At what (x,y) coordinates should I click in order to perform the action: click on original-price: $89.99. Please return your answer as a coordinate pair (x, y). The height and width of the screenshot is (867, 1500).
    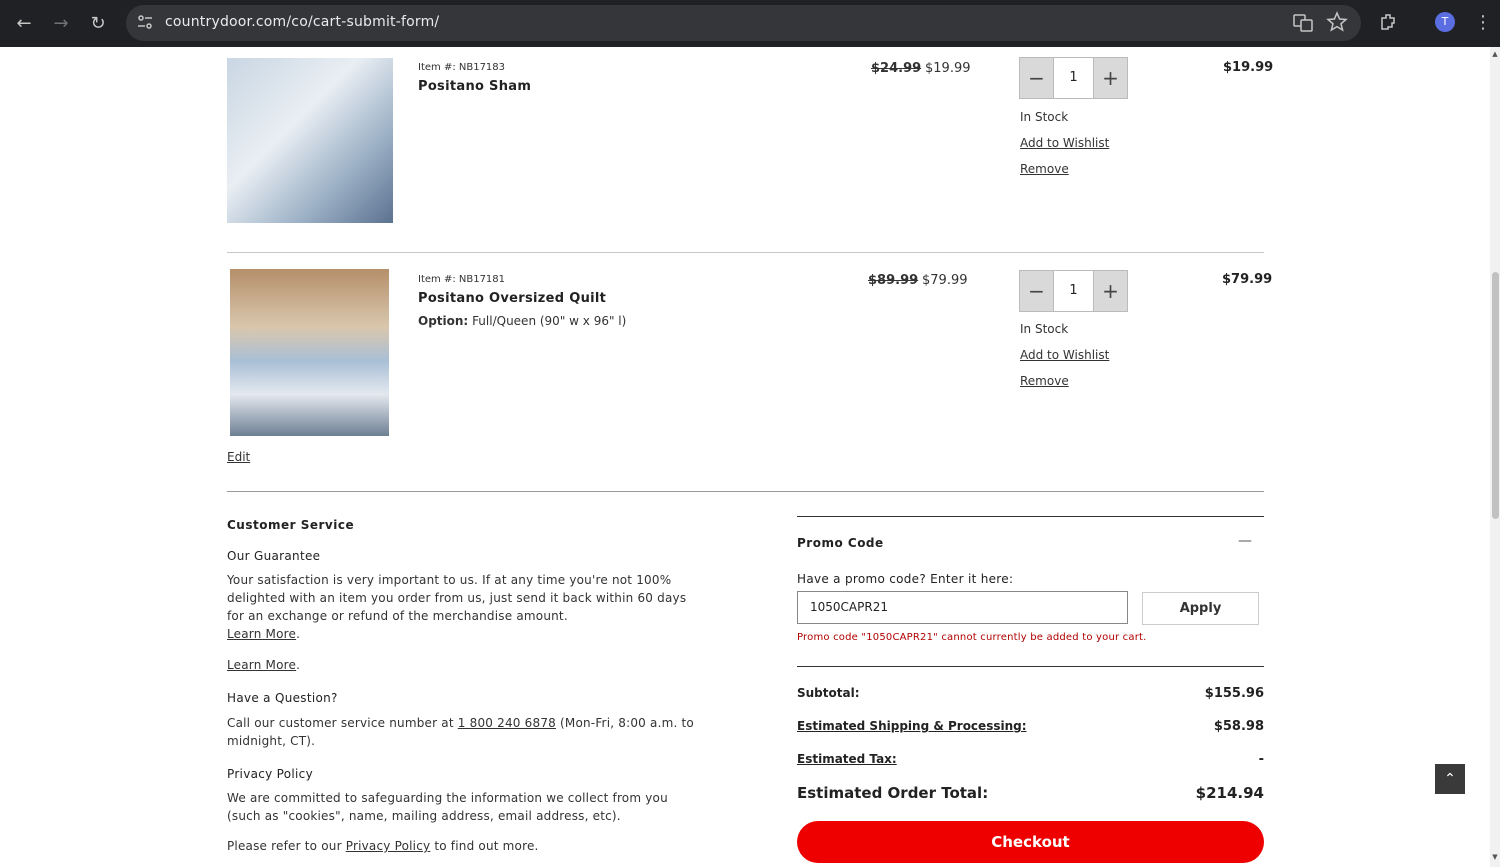
    Looking at the image, I should click on (893, 280).